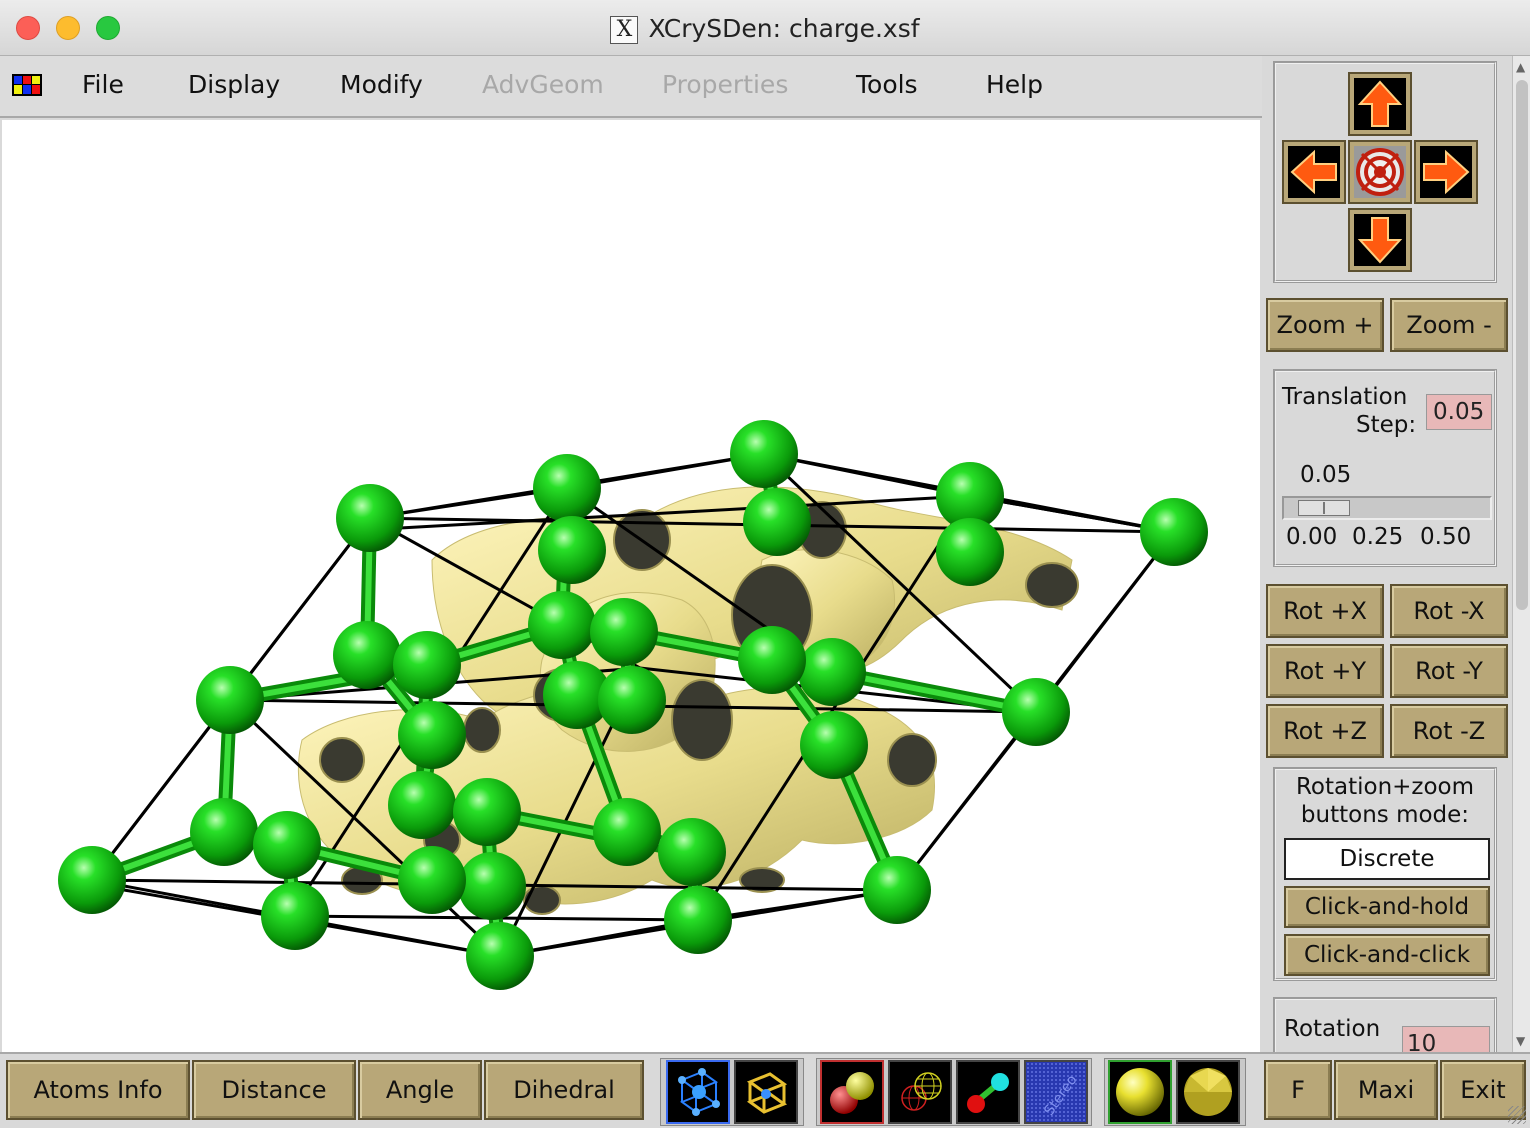 This screenshot has height=1128, width=1530. What do you see at coordinates (1517, 1115) in the screenshot?
I see `window-resize-grip` at bounding box center [1517, 1115].